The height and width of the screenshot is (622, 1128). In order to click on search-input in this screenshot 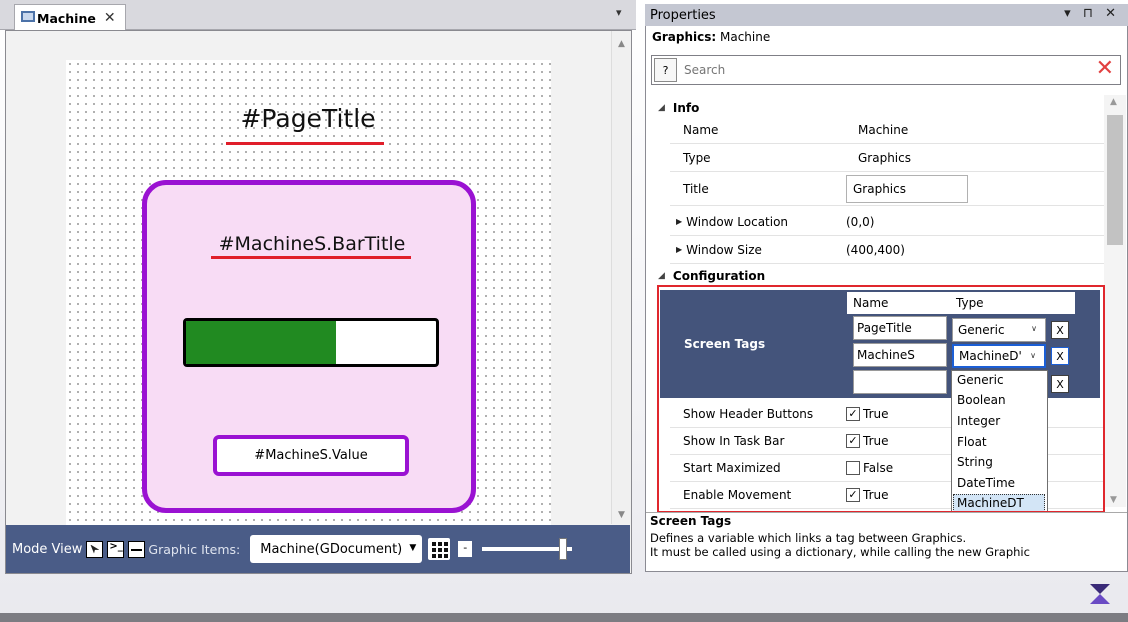, I will do `click(889, 70)`.